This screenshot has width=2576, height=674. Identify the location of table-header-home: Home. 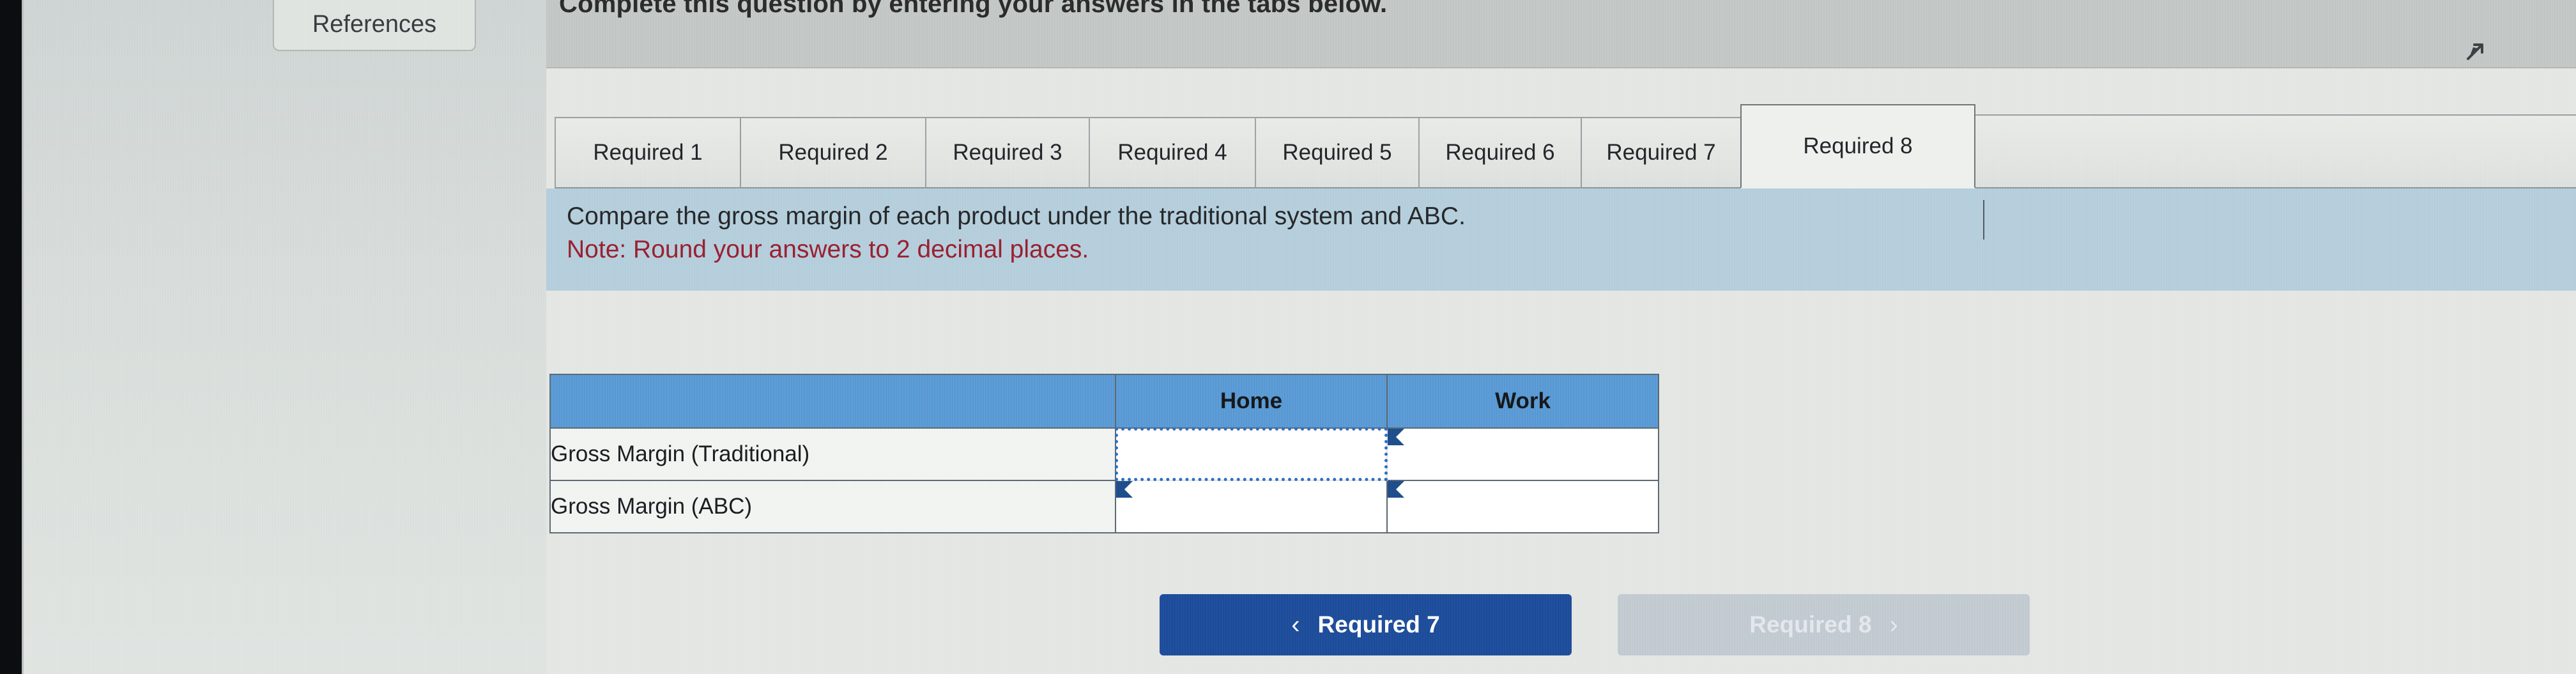
(1251, 402).